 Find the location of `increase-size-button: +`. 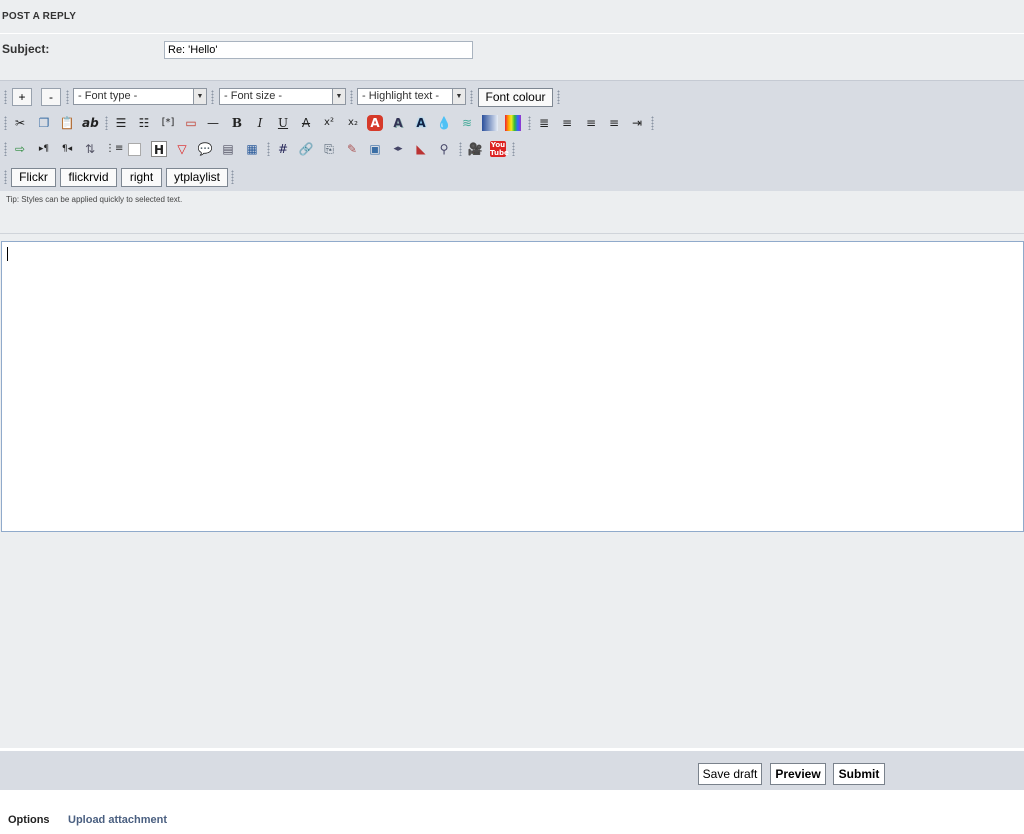

increase-size-button: + is located at coordinates (22, 97).